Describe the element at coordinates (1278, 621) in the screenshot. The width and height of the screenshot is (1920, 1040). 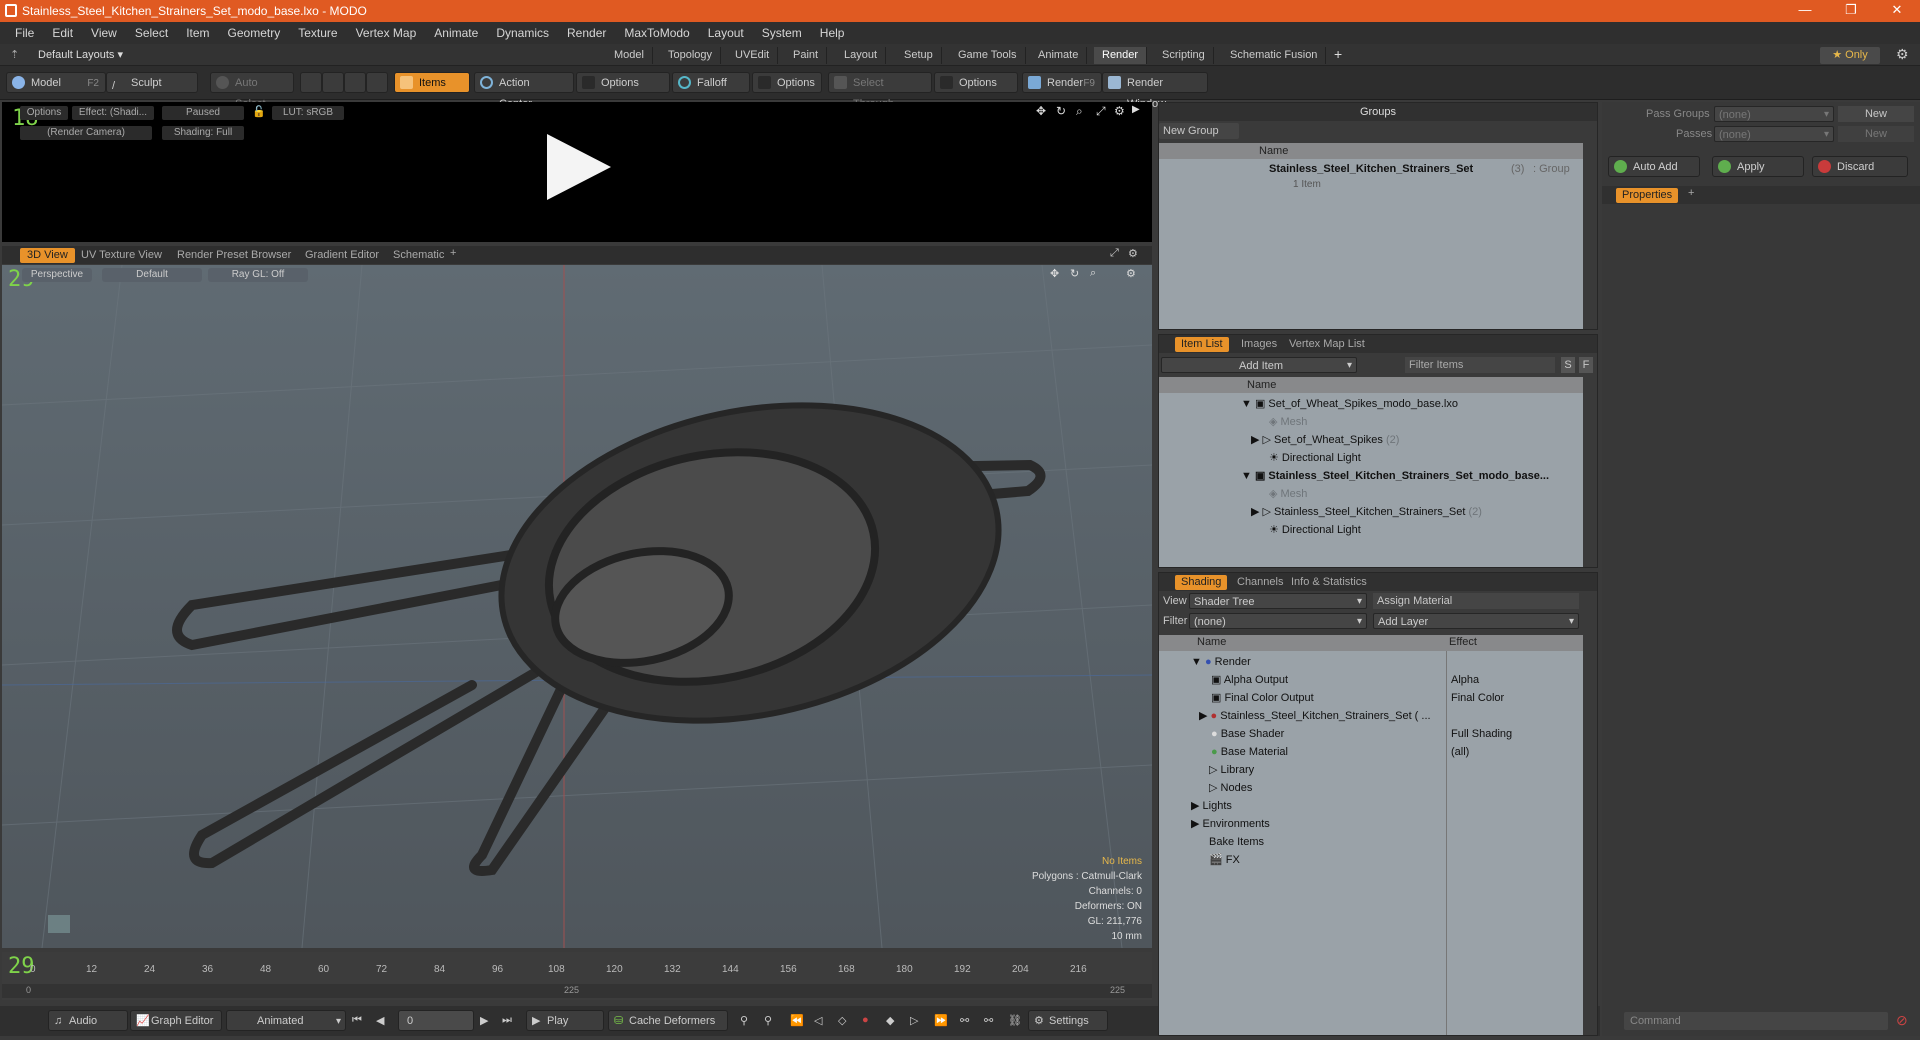
I see `filter-dropdown: (none)` at that location.